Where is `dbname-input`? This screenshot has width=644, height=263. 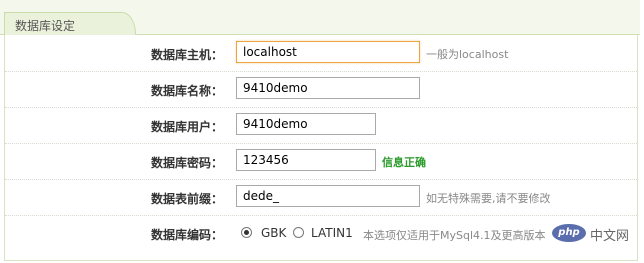 dbname-input is located at coordinates (328, 88).